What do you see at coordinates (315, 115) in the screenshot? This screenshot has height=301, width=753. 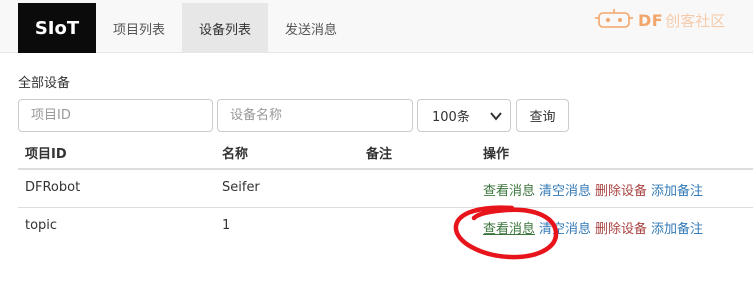 I see `device-name-input` at bounding box center [315, 115].